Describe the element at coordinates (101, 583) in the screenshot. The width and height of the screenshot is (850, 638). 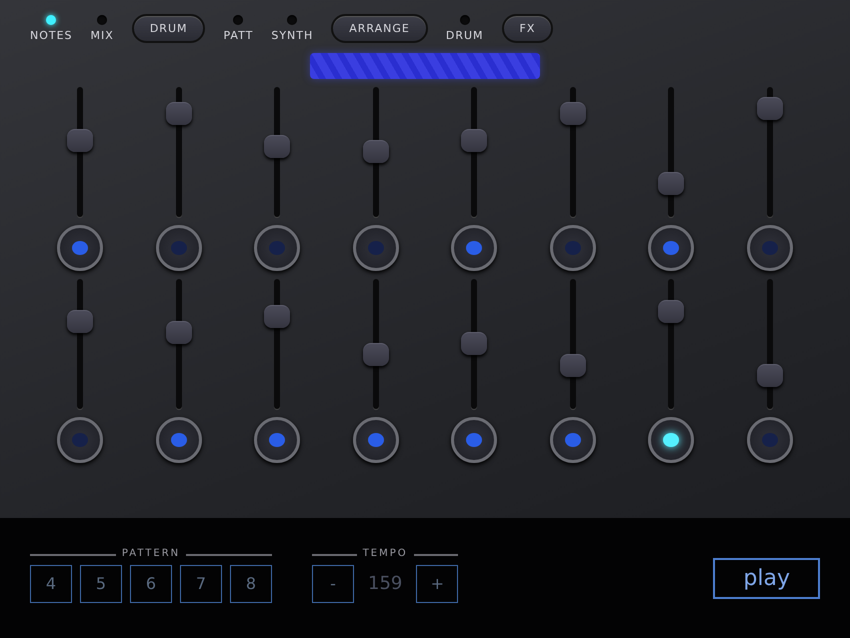
I see `pattern-button: 5` at that location.